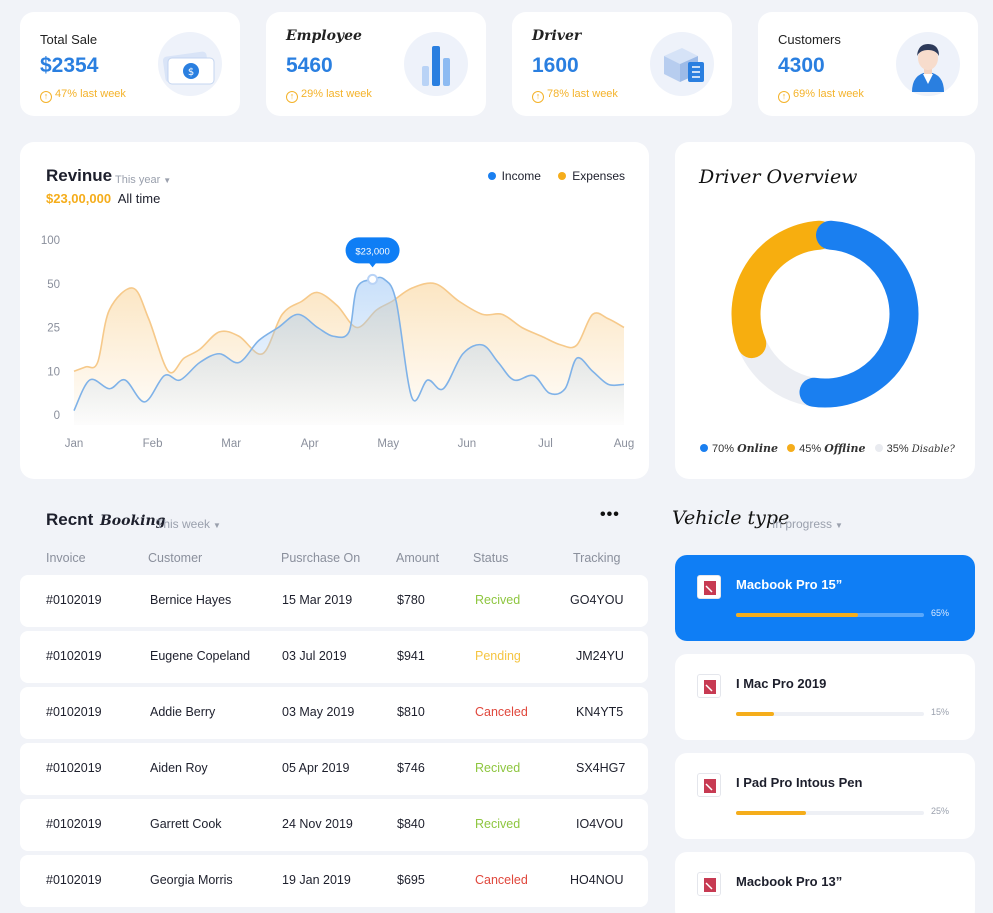  Describe the element at coordinates (186, 824) in the screenshot. I see `cell-customer: Garrett Cook` at that location.